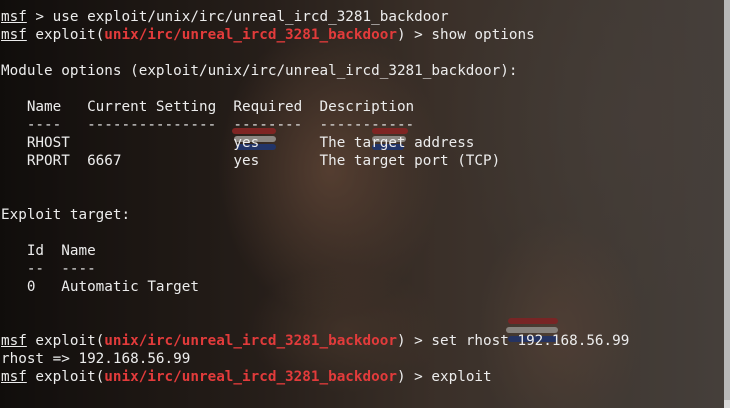  I want to click on options-row-rhost: RHOST yes The target address, so click(238, 143).